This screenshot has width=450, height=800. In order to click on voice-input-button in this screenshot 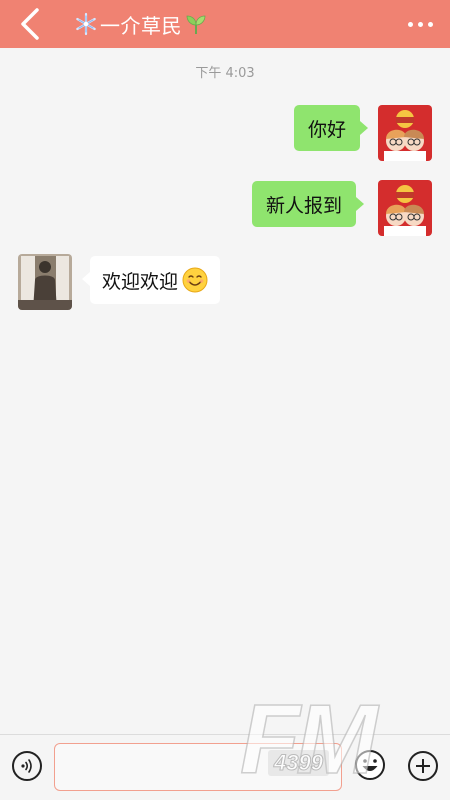, I will do `click(27, 766)`.